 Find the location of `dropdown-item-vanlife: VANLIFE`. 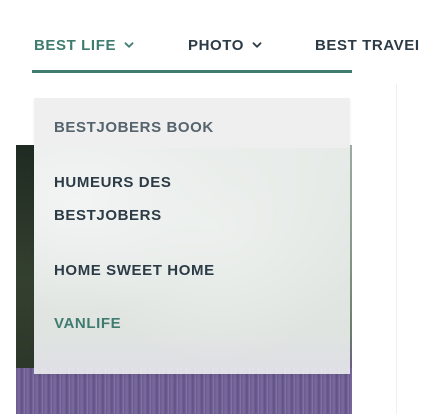

dropdown-item-vanlife: VANLIFE is located at coordinates (87, 323).